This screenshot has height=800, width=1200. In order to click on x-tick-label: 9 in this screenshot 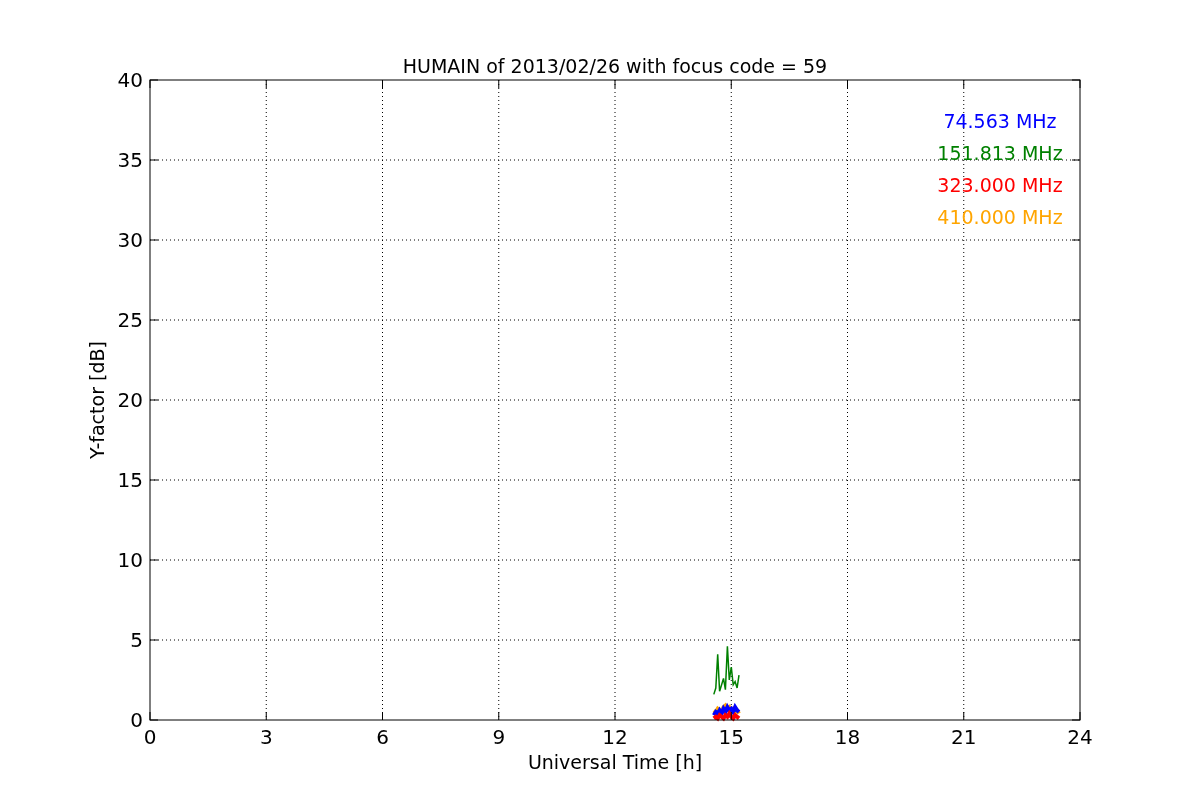, I will do `click(499, 737)`.